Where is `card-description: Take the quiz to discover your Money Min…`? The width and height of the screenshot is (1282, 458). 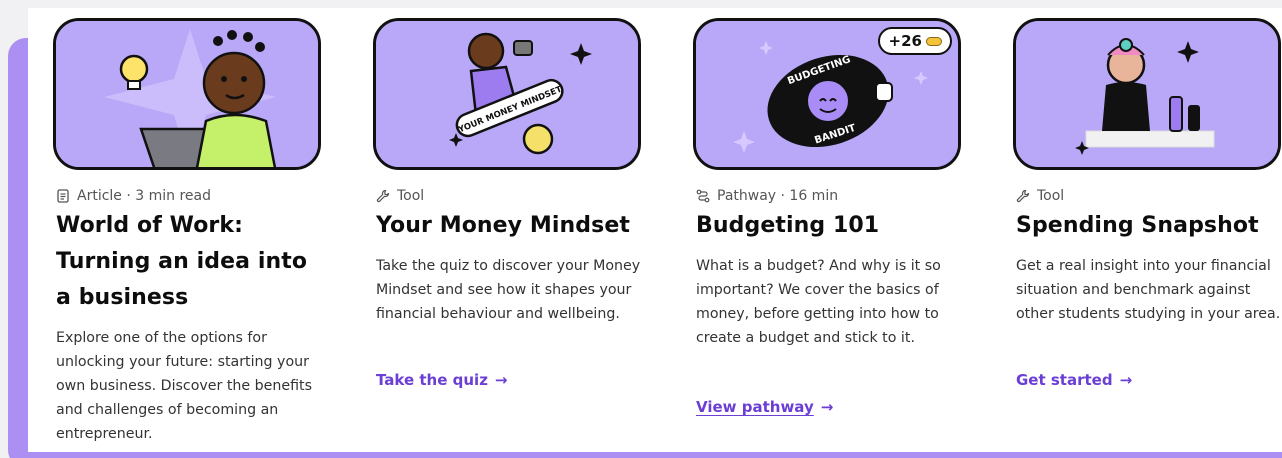 card-description: Take the quiz to discover your Money Min… is located at coordinates (508, 290).